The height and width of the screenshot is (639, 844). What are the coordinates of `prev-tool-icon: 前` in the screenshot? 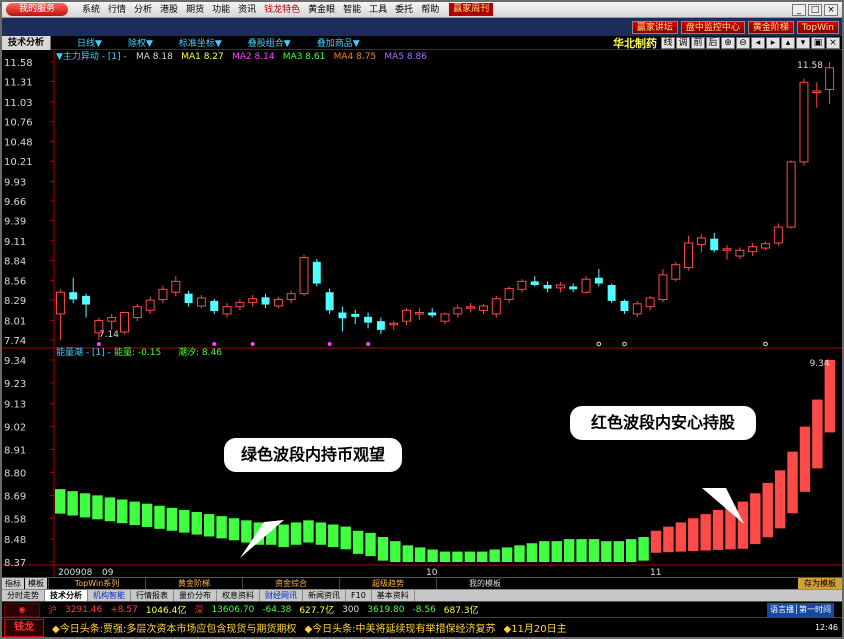 It's located at (698, 42).